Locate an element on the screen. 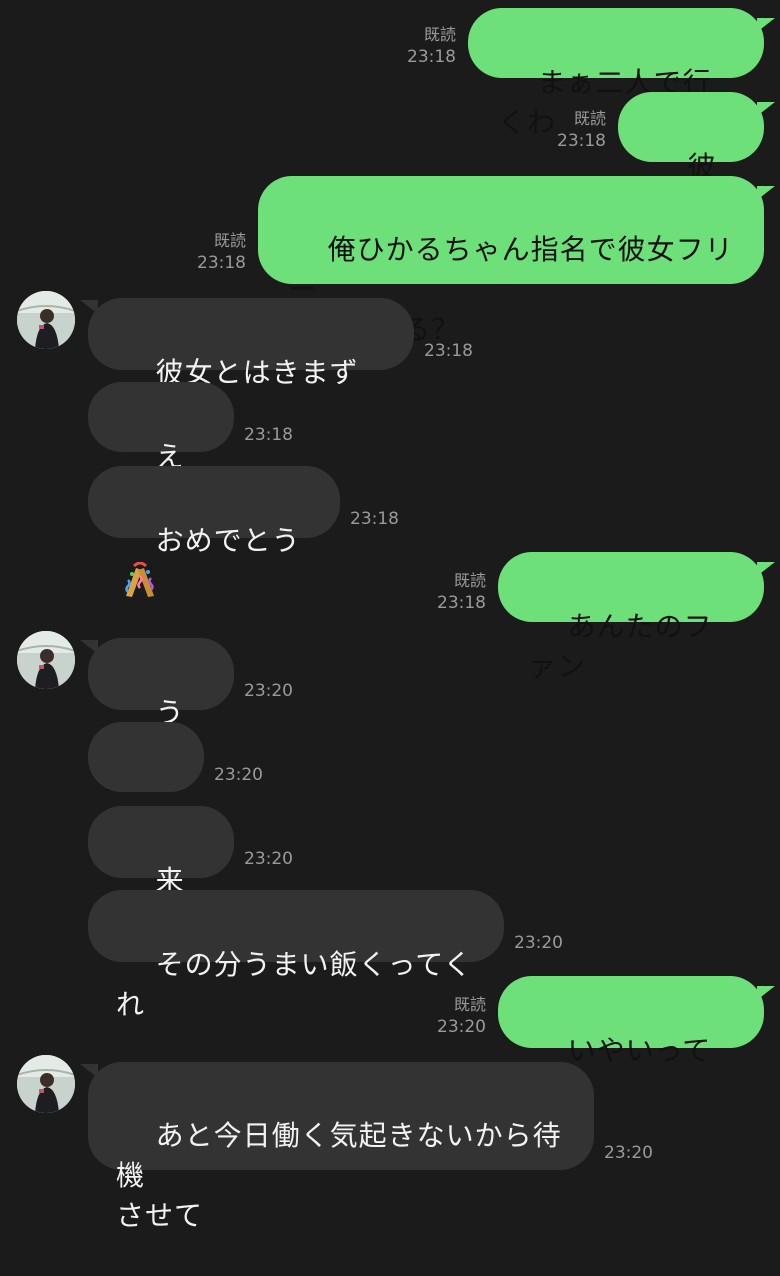  party-popper-icon is located at coordinates (140, 579).